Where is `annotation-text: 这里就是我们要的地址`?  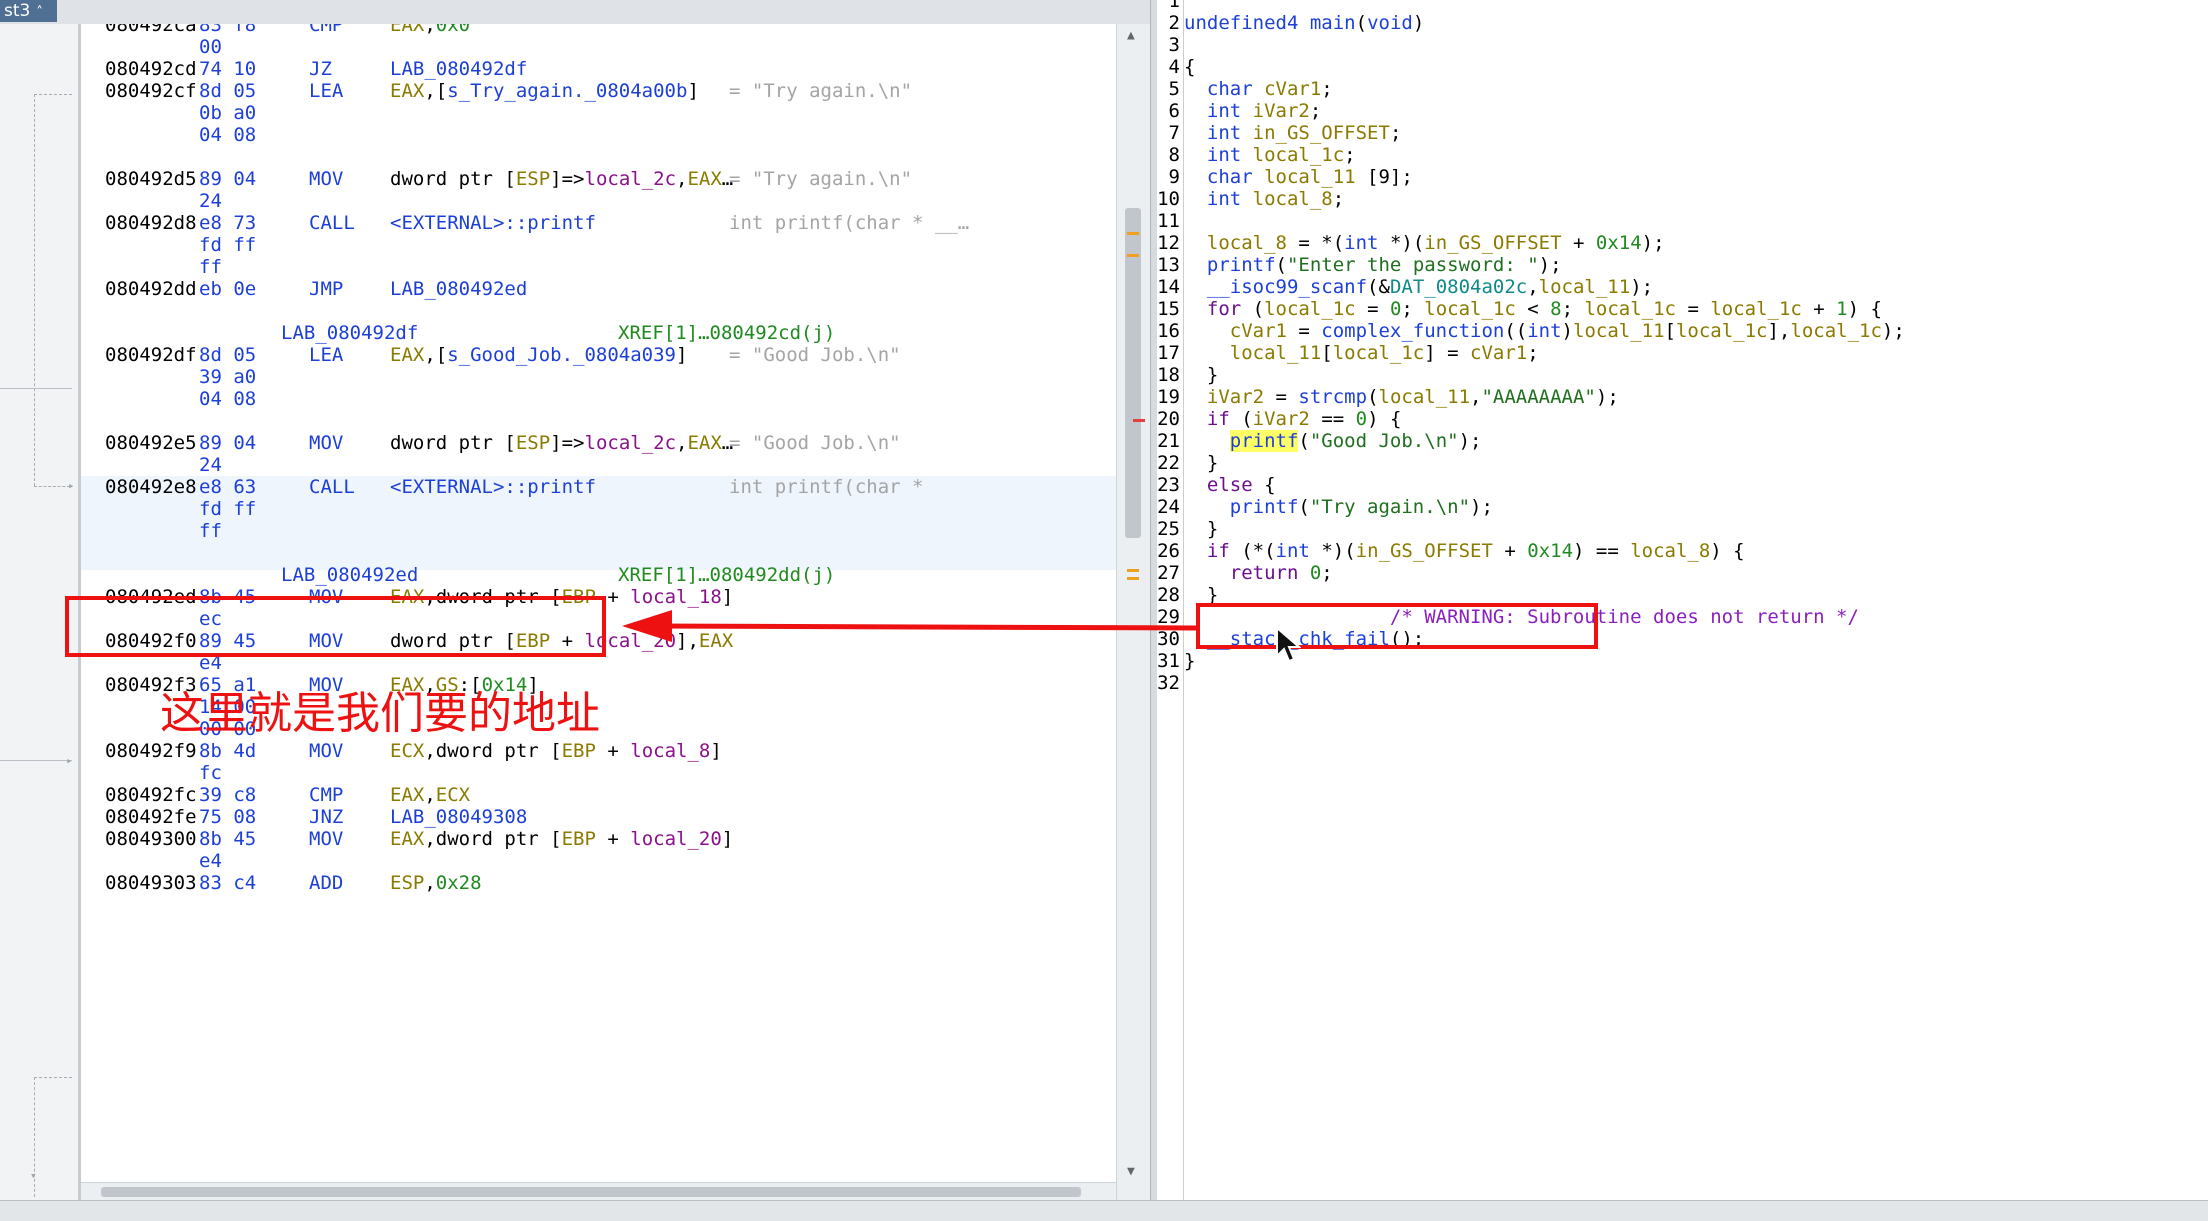 annotation-text: 这里就是我们要的地址 is located at coordinates (380, 713).